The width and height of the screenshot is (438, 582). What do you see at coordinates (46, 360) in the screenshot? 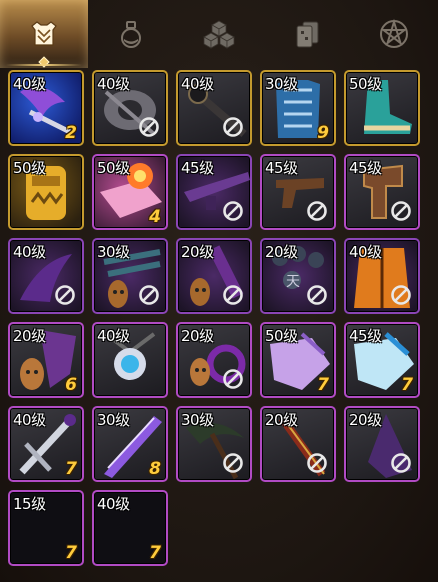
I see `item-slot: 20级 6` at bounding box center [46, 360].